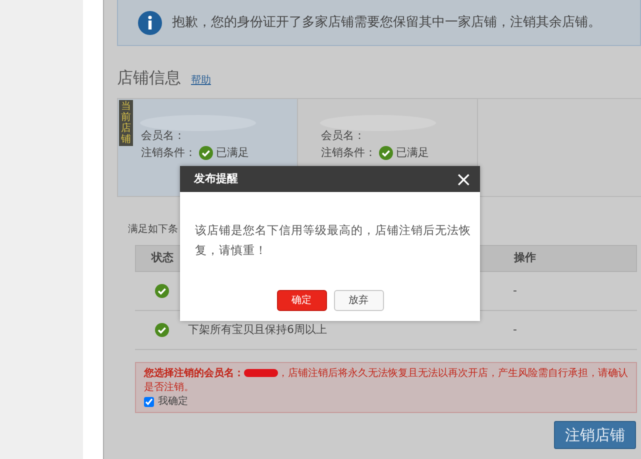  Describe the element at coordinates (525, 257) in the screenshot. I see `column-header: 操作` at that location.